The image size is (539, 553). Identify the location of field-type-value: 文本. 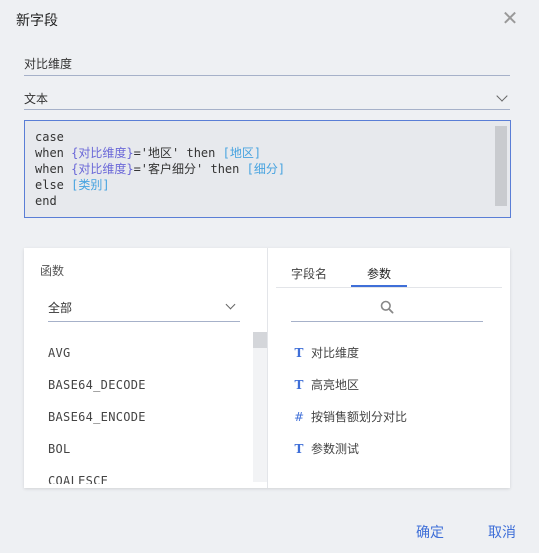
(36, 99).